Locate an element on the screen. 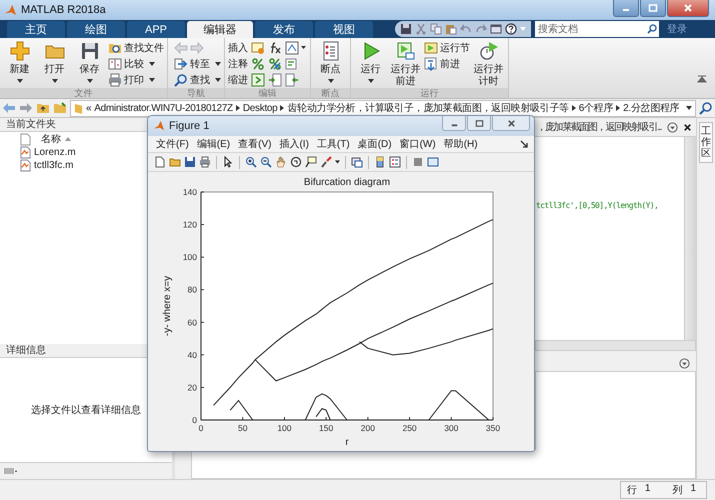 The width and height of the screenshot is (715, 500). browse-folder-icon is located at coordinates (60, 108).